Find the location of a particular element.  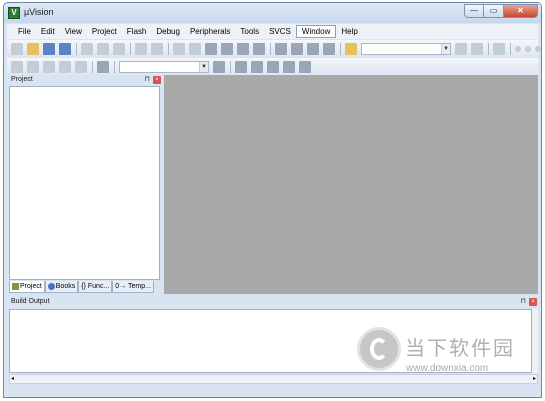

menu-tools: Tools is located at coordinates (249, 31).